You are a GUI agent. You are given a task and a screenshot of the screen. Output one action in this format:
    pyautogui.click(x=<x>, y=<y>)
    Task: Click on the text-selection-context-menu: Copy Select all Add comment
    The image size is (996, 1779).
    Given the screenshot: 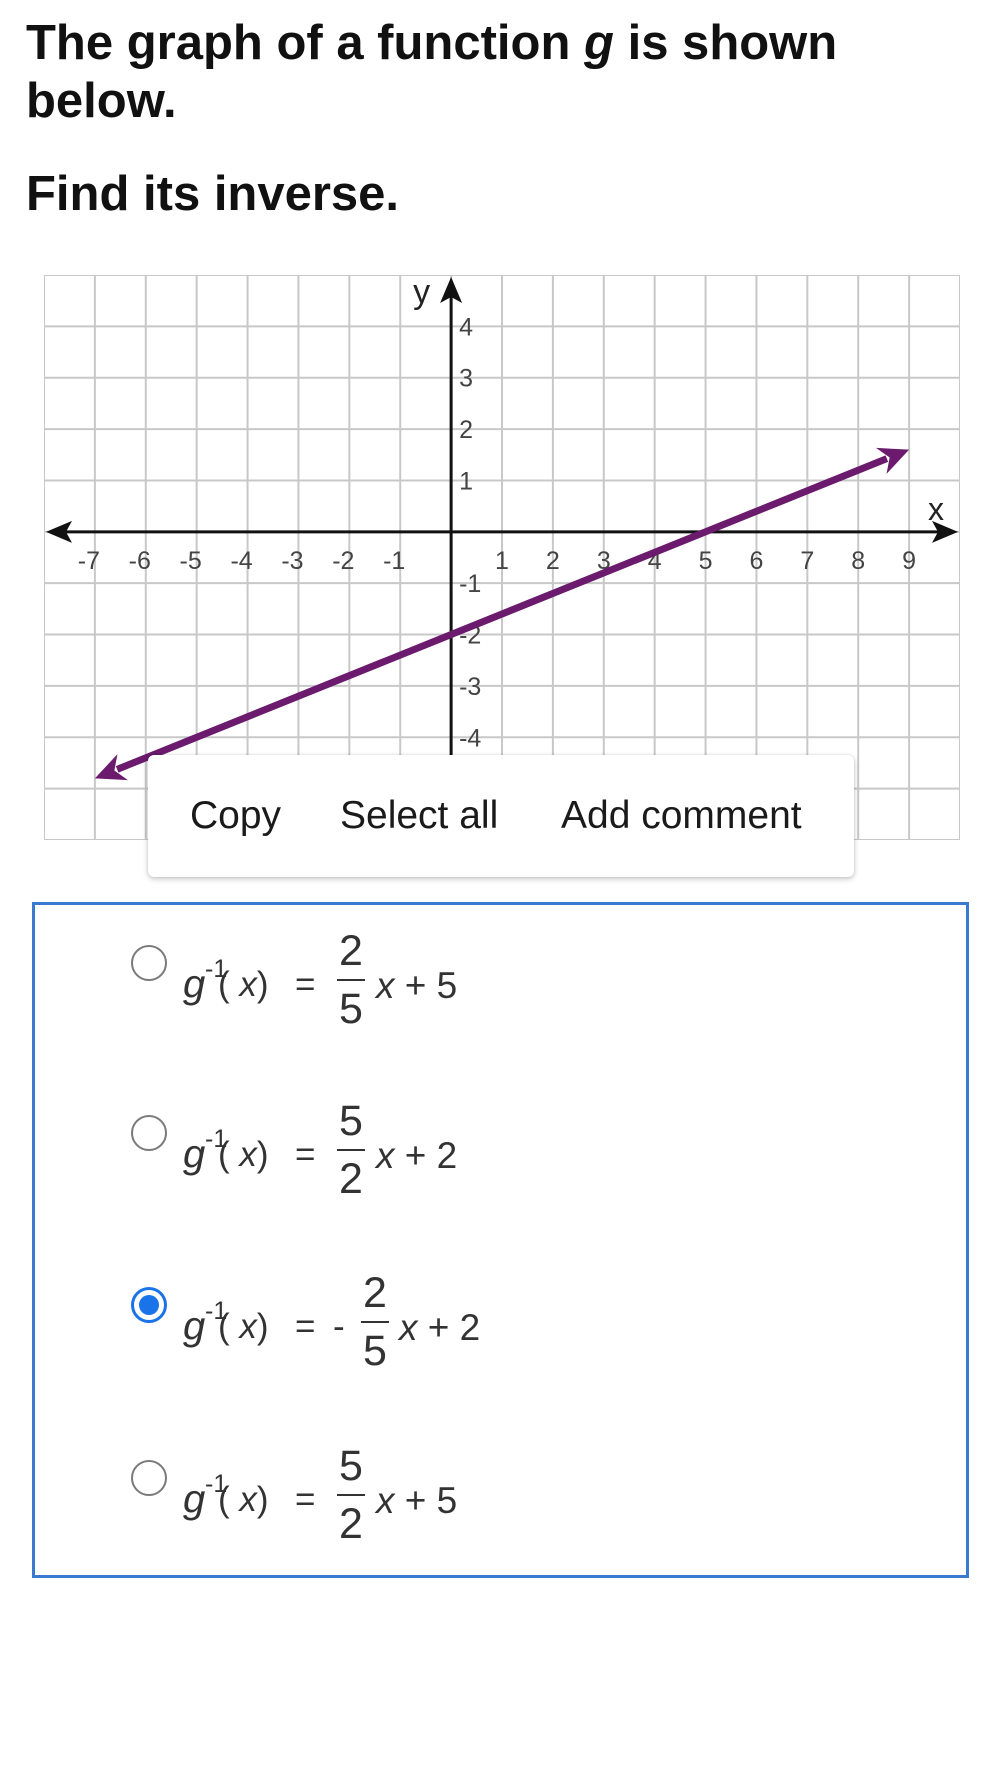 What is the action you would take?
    pyautogui.click(x=501, y=816)
    